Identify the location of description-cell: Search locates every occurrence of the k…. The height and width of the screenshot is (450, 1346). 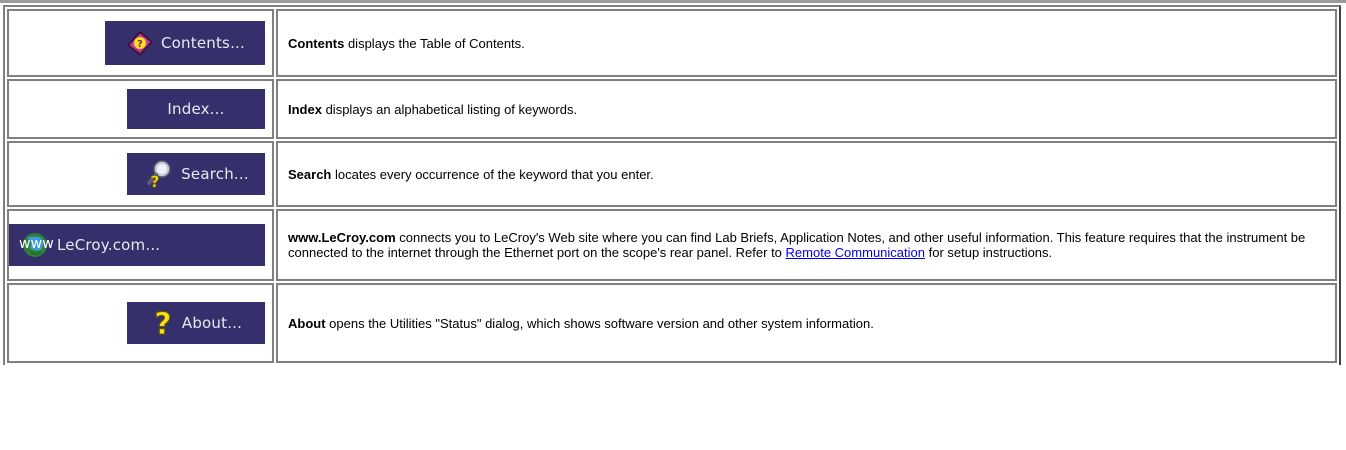
(806, 174).